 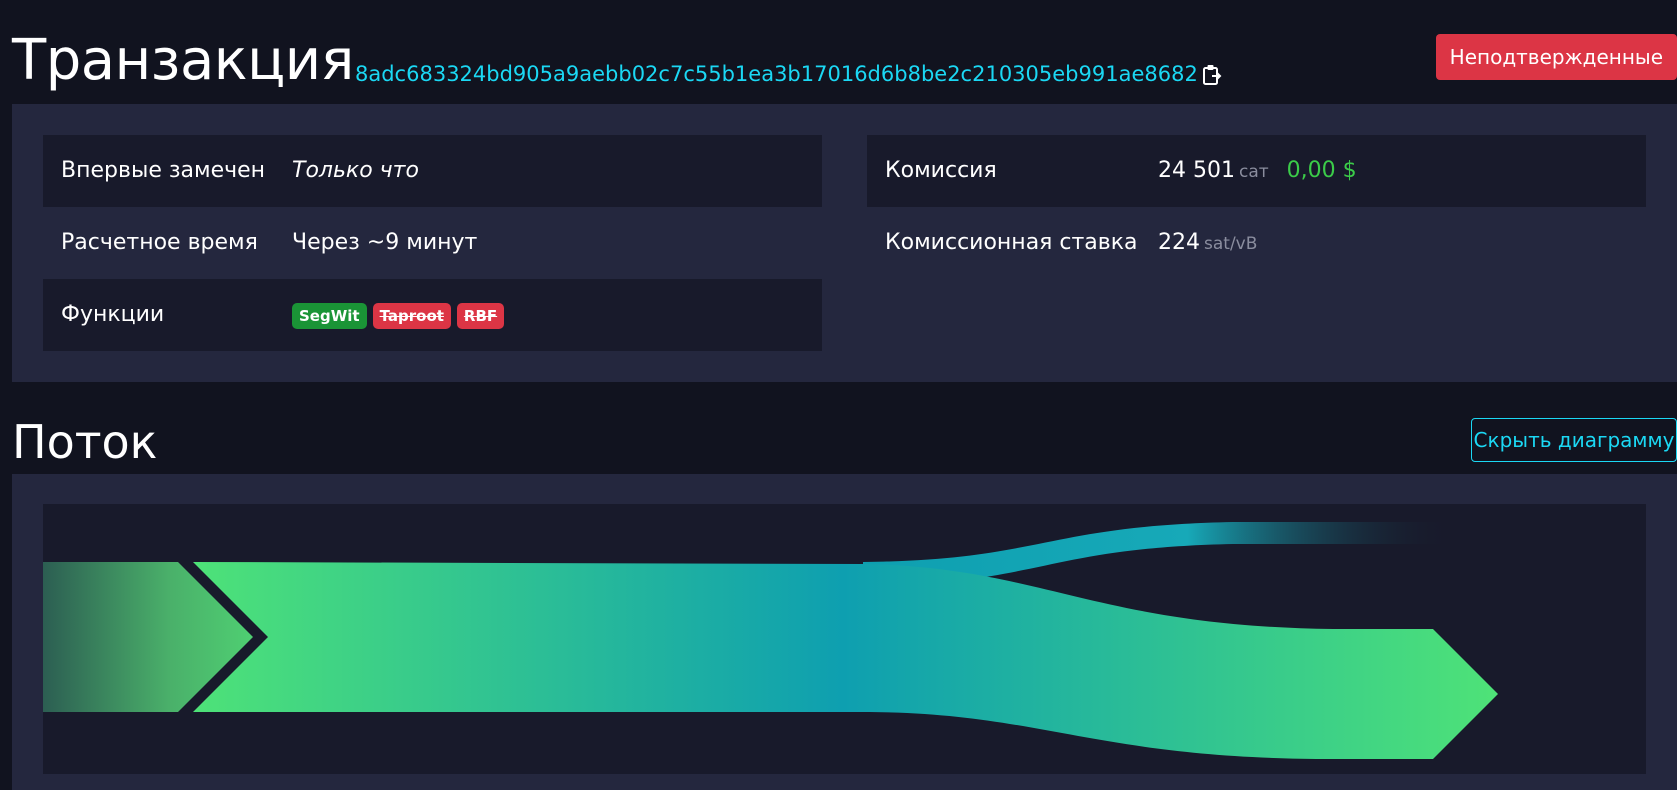 I want to click on features-row: Функции SegWit Taproot RBF, so click(x=432, y=315).